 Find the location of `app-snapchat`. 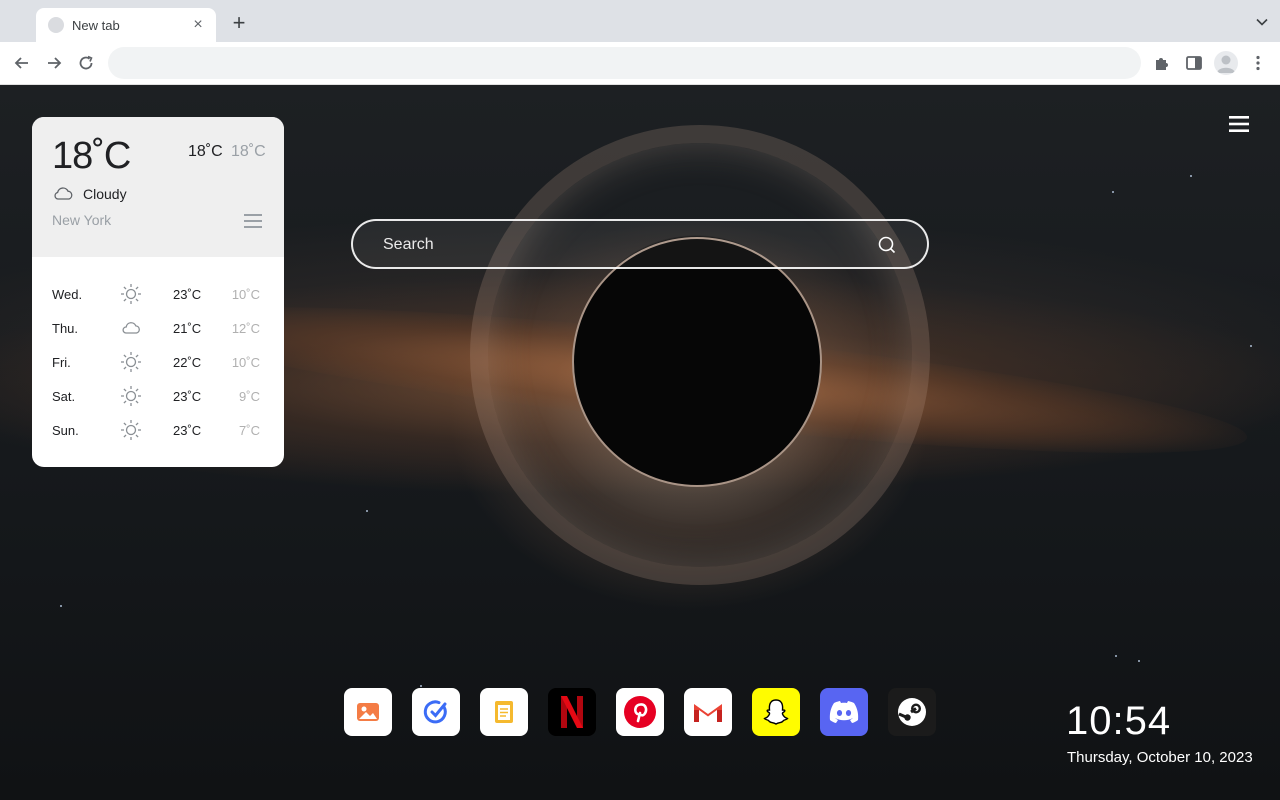

app-snapchat is located at coordinates (776, 712).